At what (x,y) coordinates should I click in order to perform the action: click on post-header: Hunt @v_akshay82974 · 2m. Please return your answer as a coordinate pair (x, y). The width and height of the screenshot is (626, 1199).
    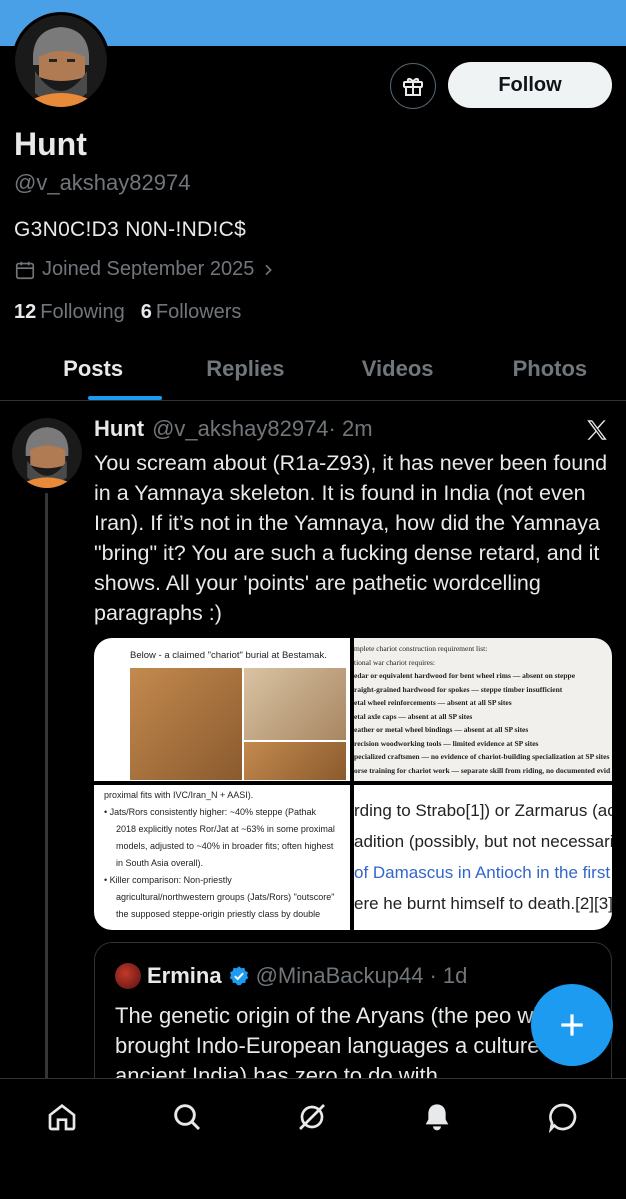
    Looking at the image, I should click on (233, 429).